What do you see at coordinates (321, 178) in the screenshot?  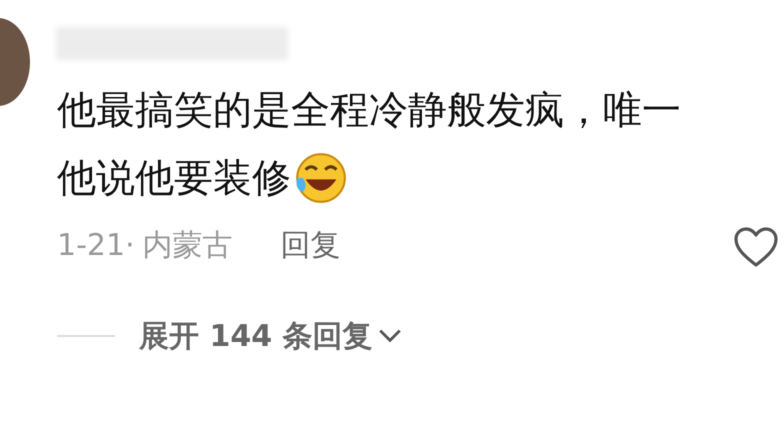 I see `laughing-emoji-icon` at bounding box center [321, 178].